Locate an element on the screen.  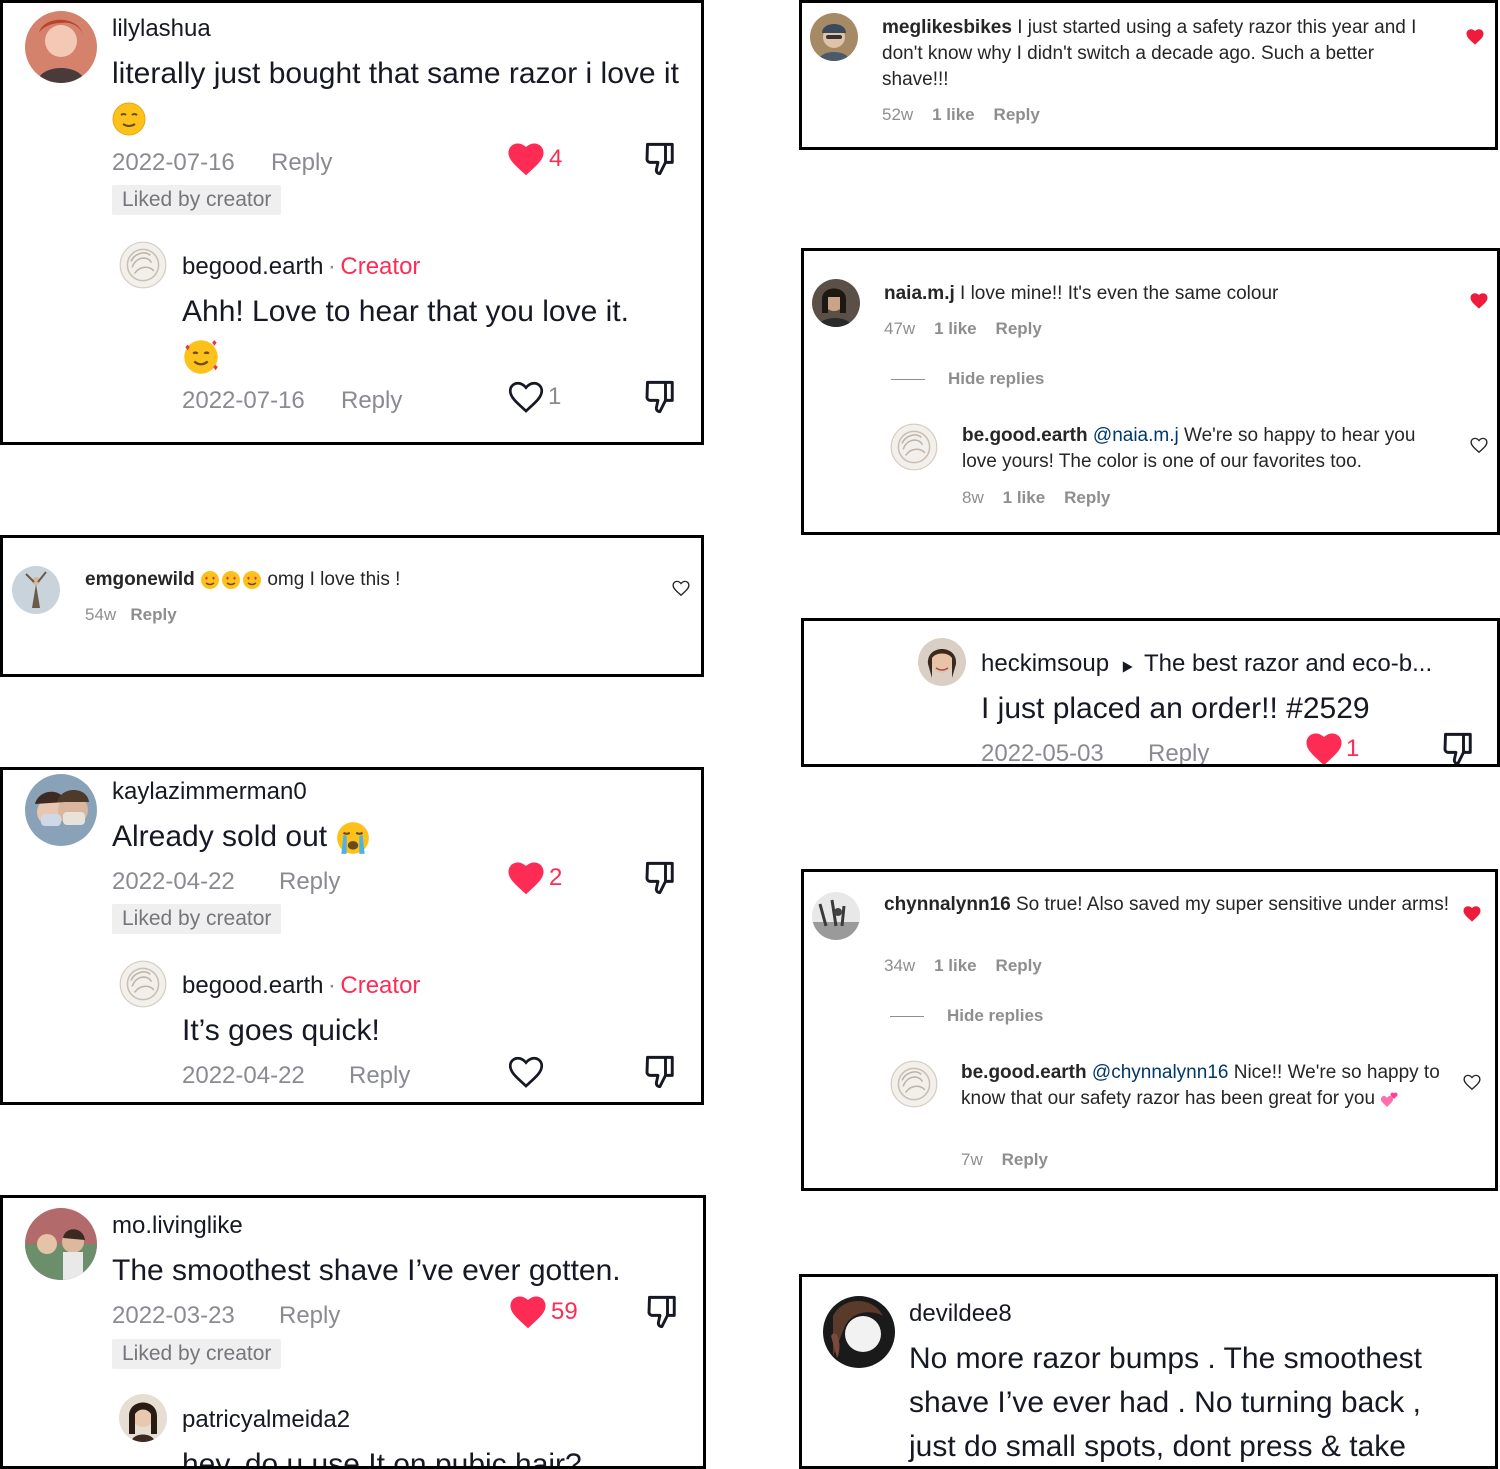
mention-link: @naia.m.j is located at coordinates (1136, 435).